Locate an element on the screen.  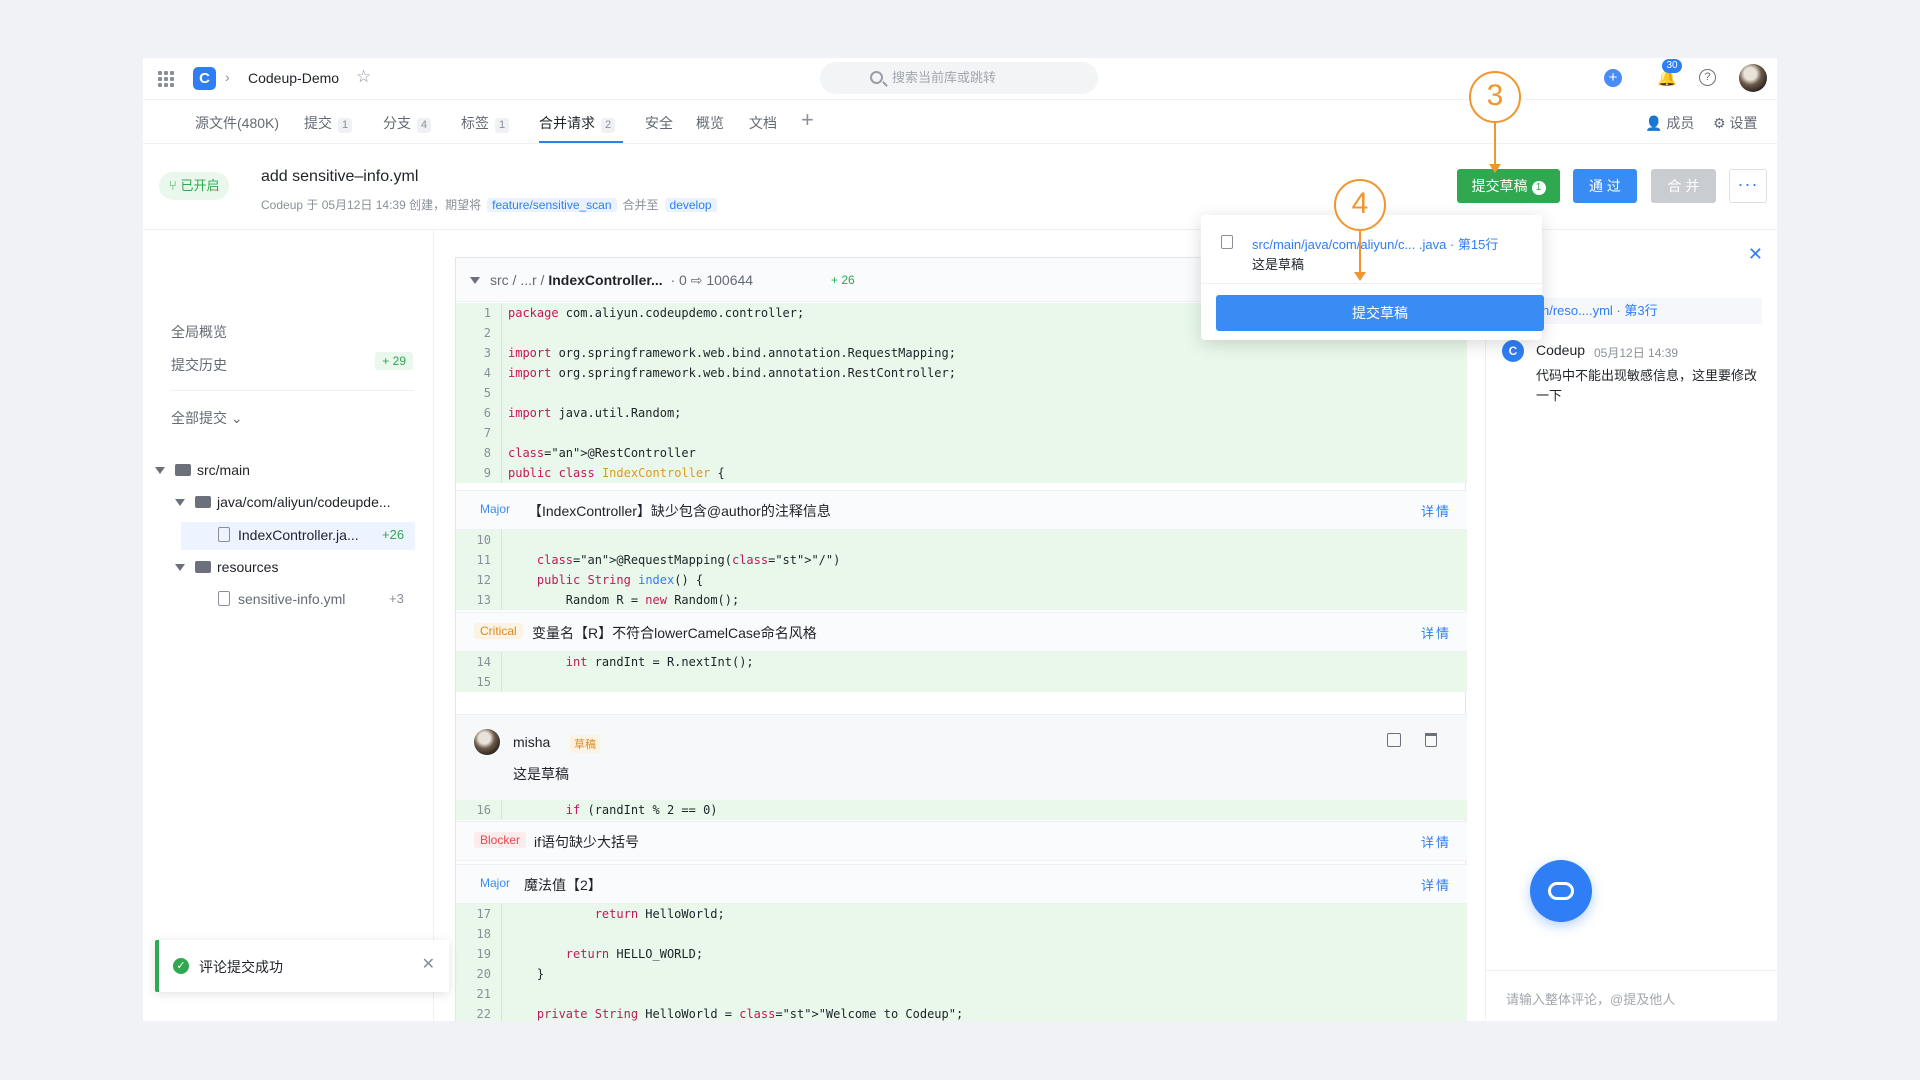
tab-docs: 文档 is located at coordinates (763, 123).